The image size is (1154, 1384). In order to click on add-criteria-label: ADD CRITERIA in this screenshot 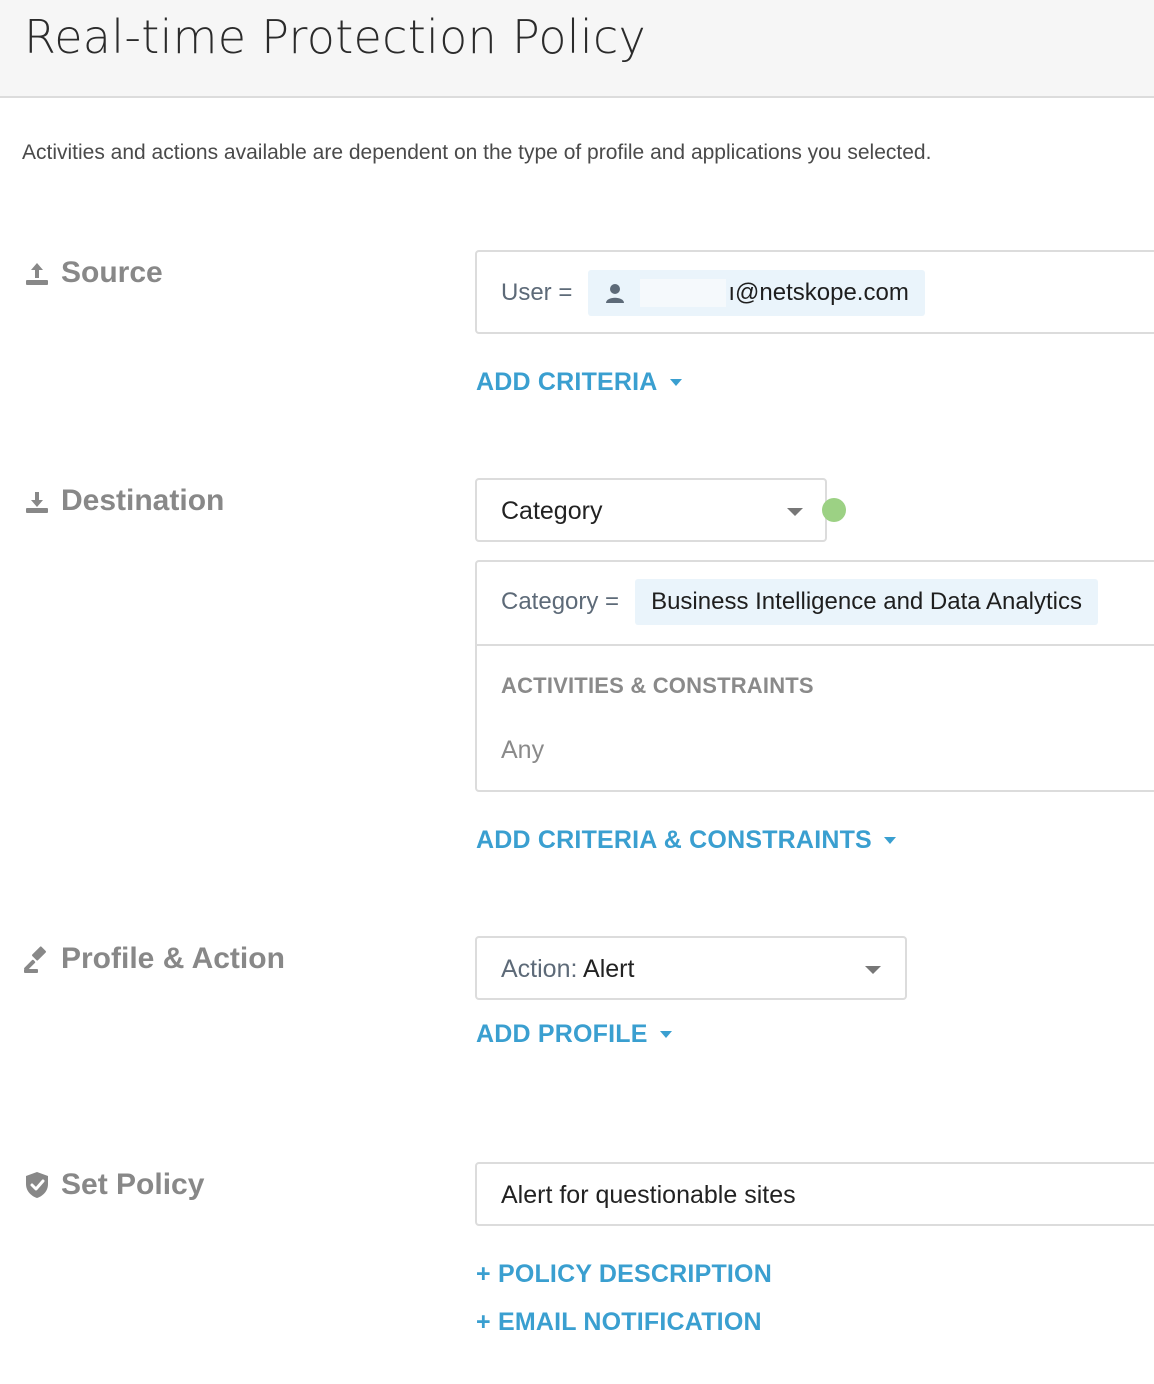, I will do `click(567, 382)`.